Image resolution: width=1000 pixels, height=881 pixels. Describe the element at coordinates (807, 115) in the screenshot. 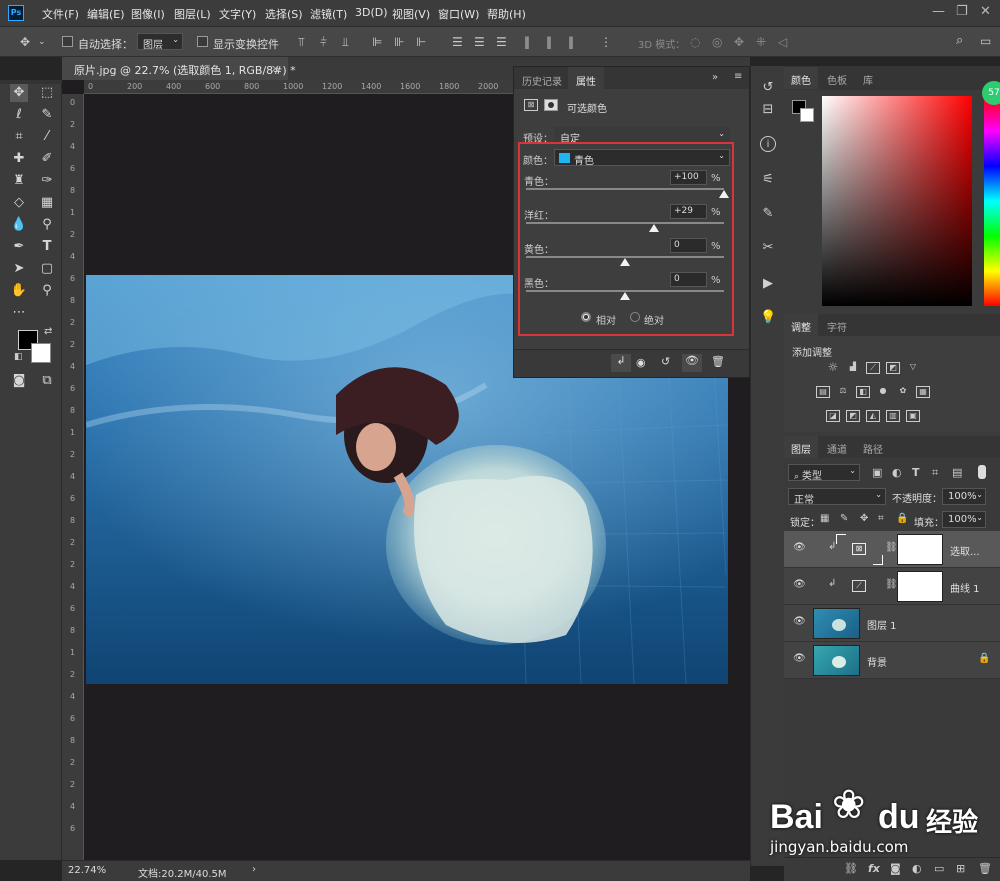

I see `color-bg-swatch` at that location.